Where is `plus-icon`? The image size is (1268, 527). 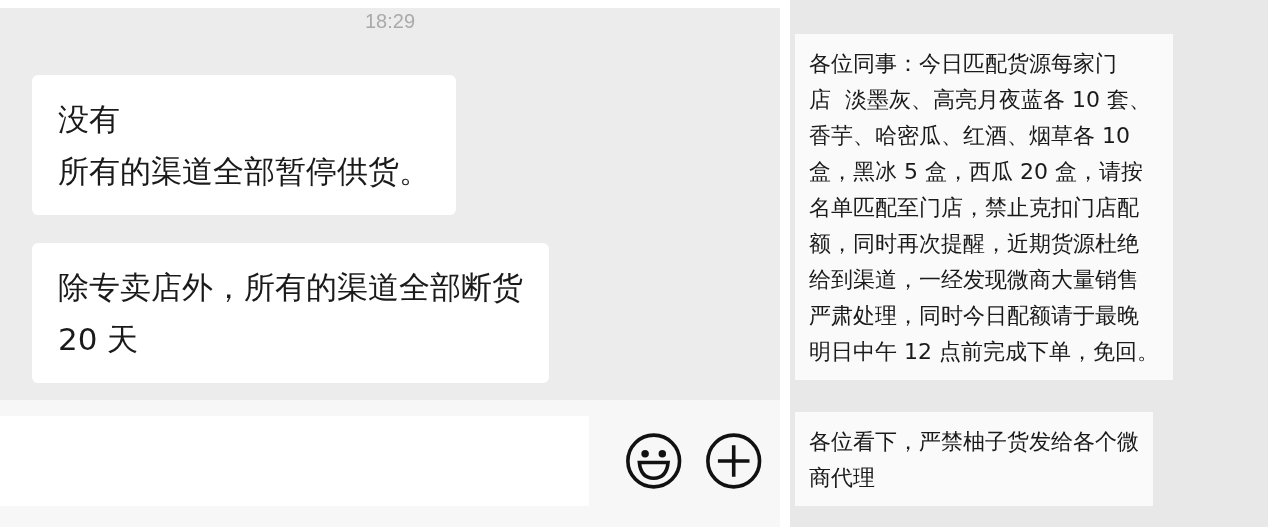
plus-icon is located at coordinates (733, 460).